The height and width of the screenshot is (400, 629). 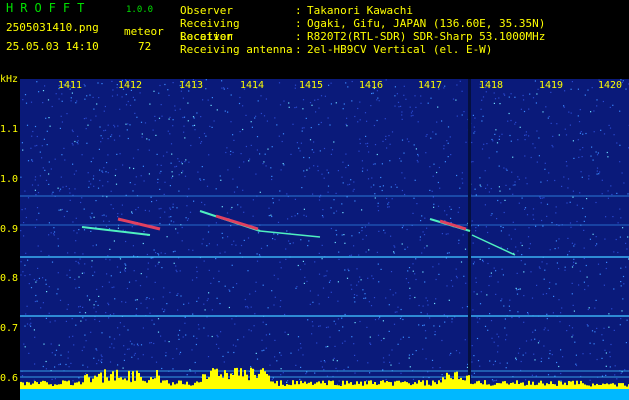 What do you see at coordinates (70, 85) in the screenshot?
I see `x-tick-1411: 1411` at bounding box center [70, 85].